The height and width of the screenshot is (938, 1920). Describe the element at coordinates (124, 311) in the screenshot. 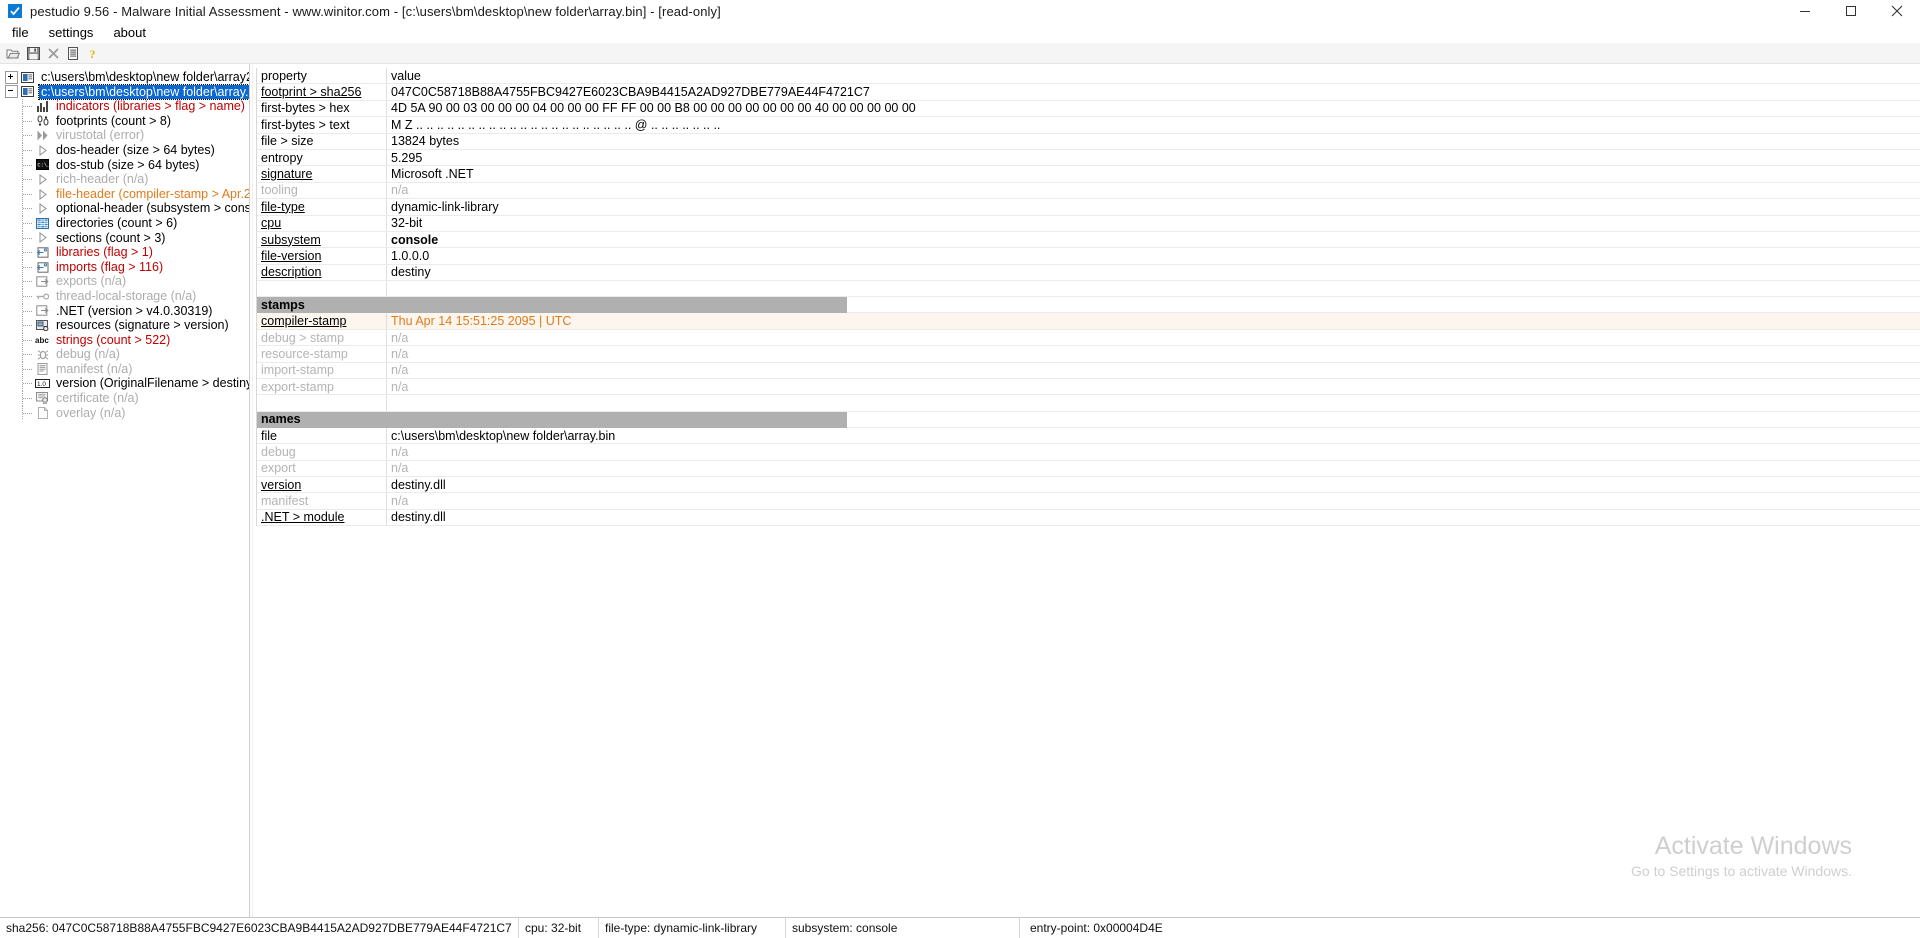

I see `tree-item-.net: .NET (version > v4.0.30319)` at that location.